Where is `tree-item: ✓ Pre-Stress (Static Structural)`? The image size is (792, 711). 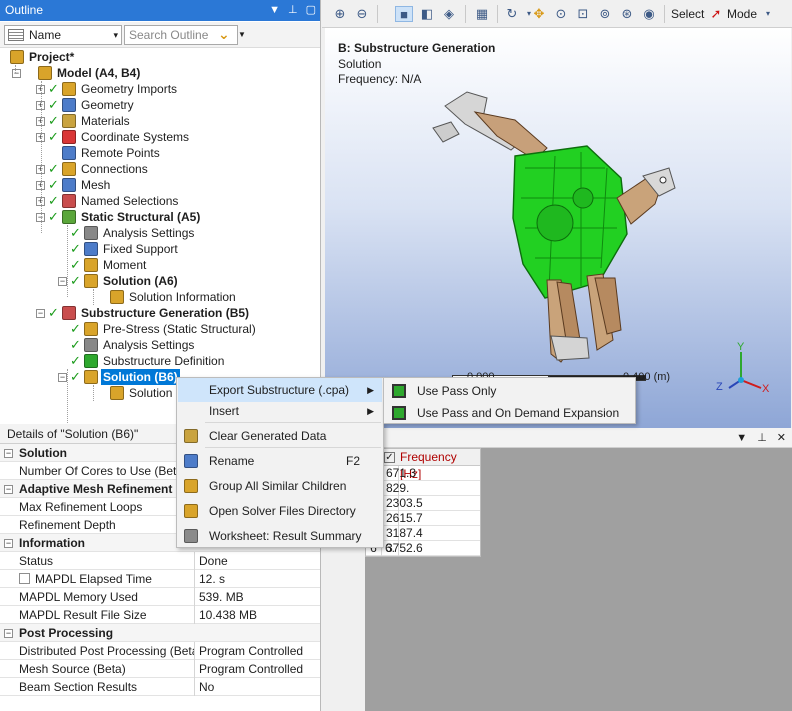
tree-item: ✓ Pre-Stress (Static Structural) is located at coordinates (160, 329).